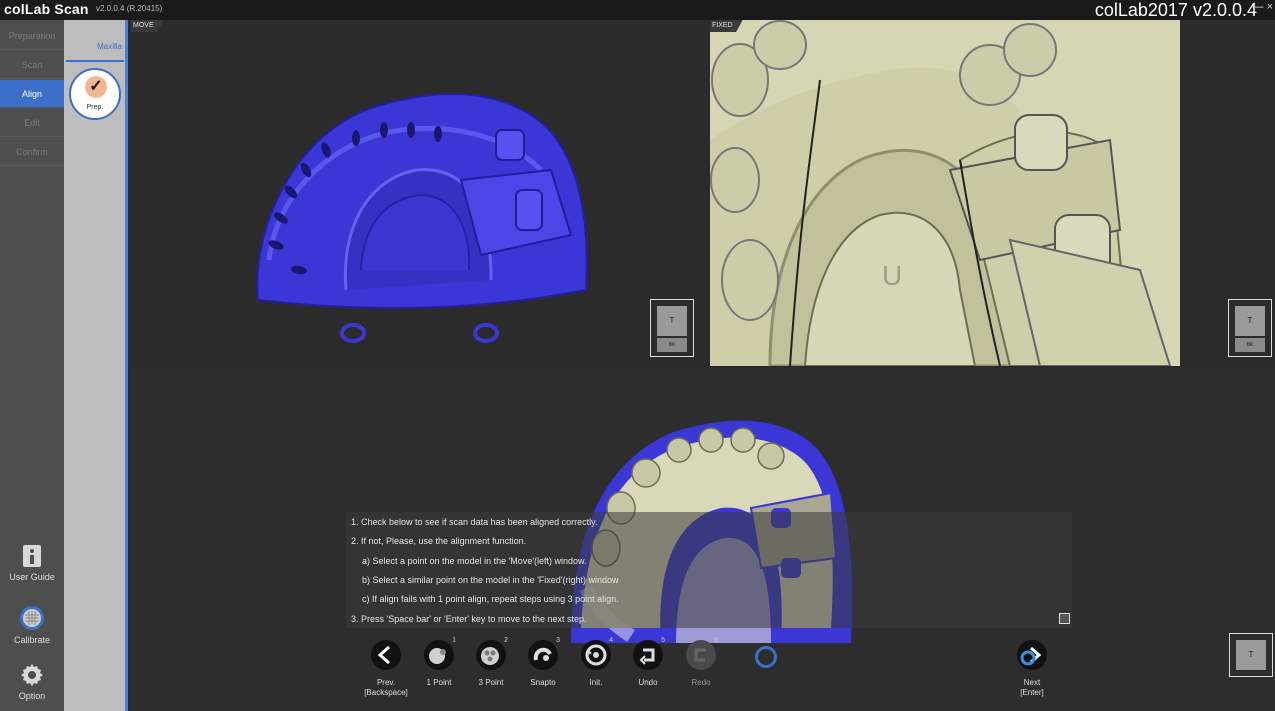  Describe the element at coordinates (32, 65) in the screenshot. I see `step-scan: Scan` at that location.